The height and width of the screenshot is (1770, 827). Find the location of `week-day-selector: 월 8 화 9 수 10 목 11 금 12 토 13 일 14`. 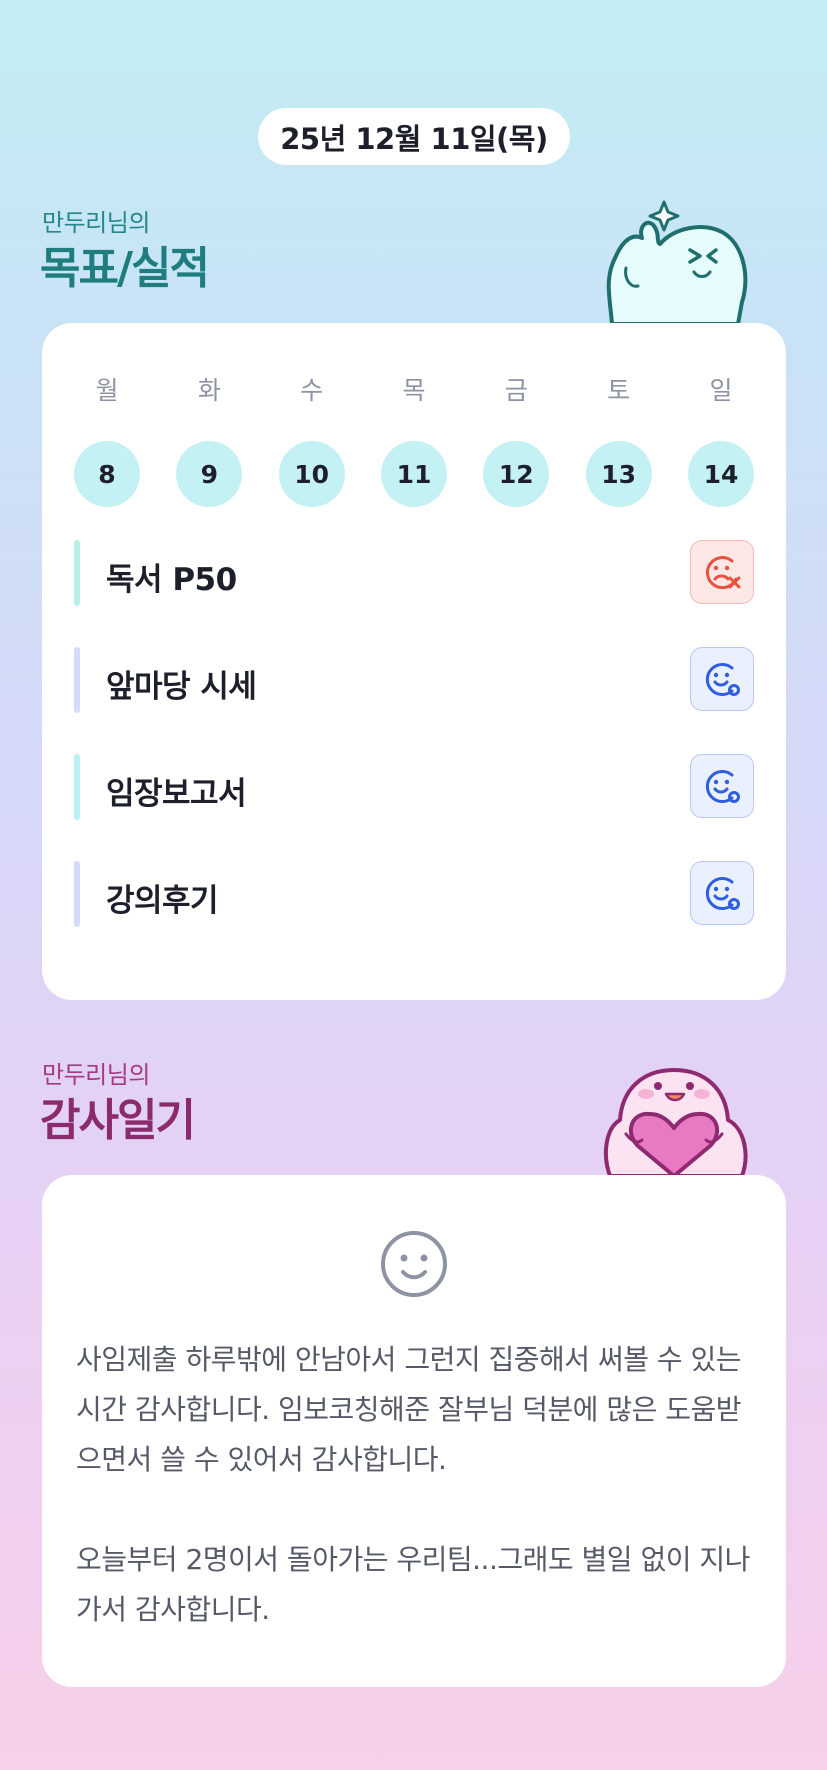

week-day-selector: 월 8 화 9 수 10 목 11 금 12 토 13 일 14 is located at coordinates (414, 439).